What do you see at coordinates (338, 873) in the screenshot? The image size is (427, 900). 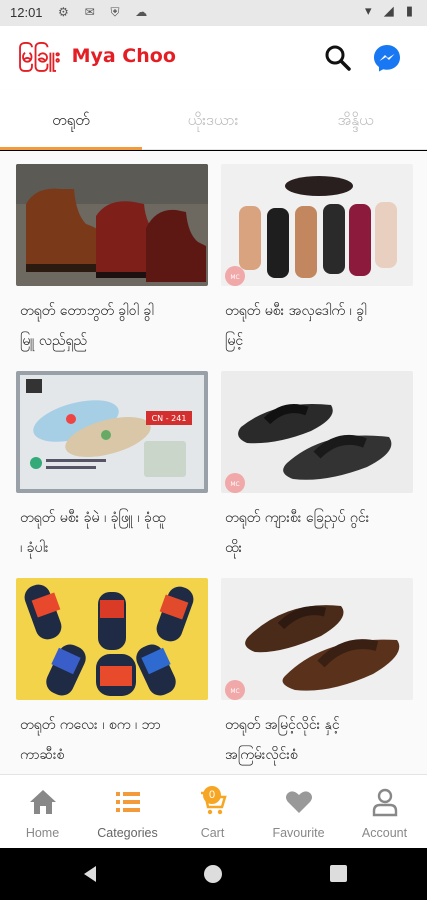 I see `recents-icon` at bounding box center [338, 873].